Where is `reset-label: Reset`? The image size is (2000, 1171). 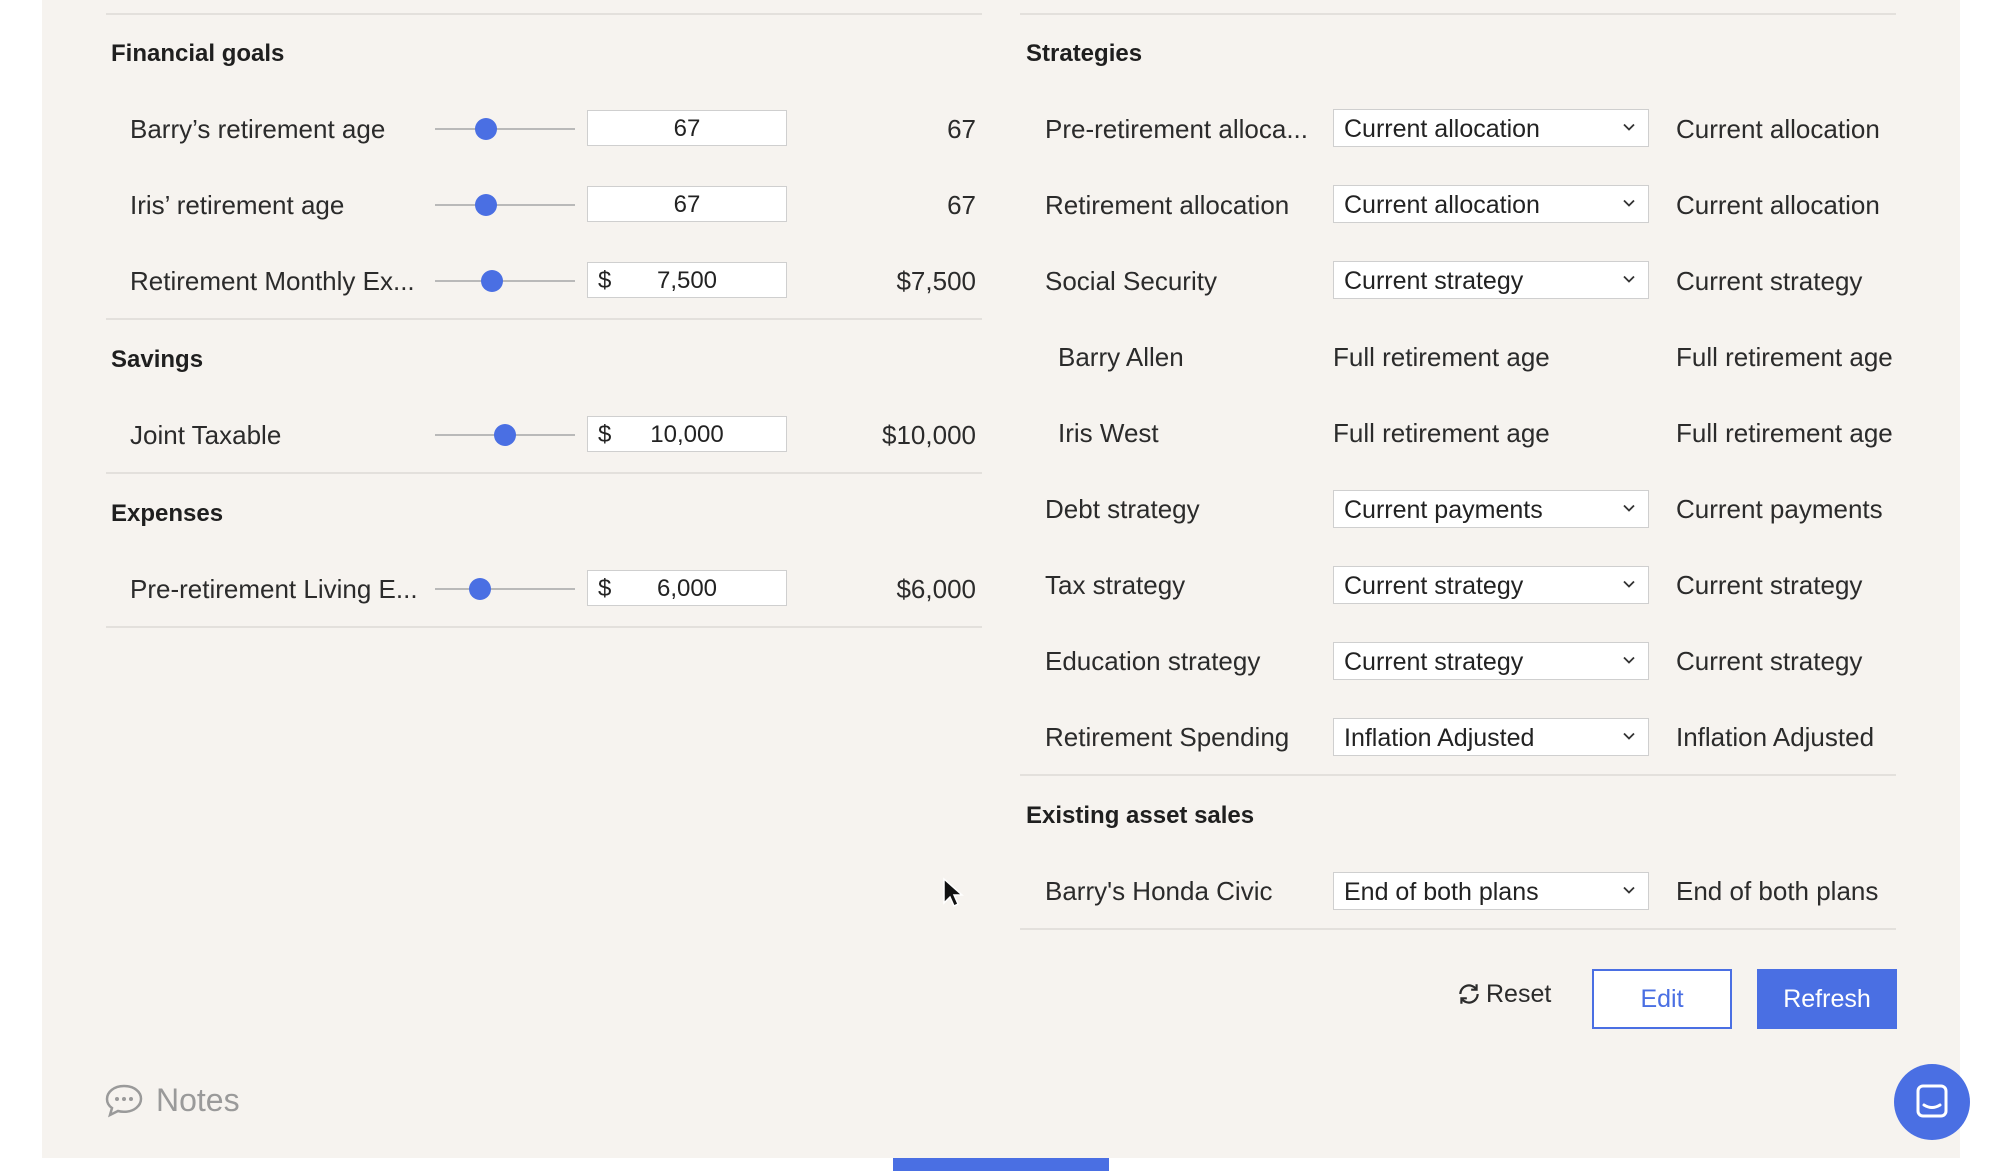
reset-label: Reset is located at coordinates (1519, 994).